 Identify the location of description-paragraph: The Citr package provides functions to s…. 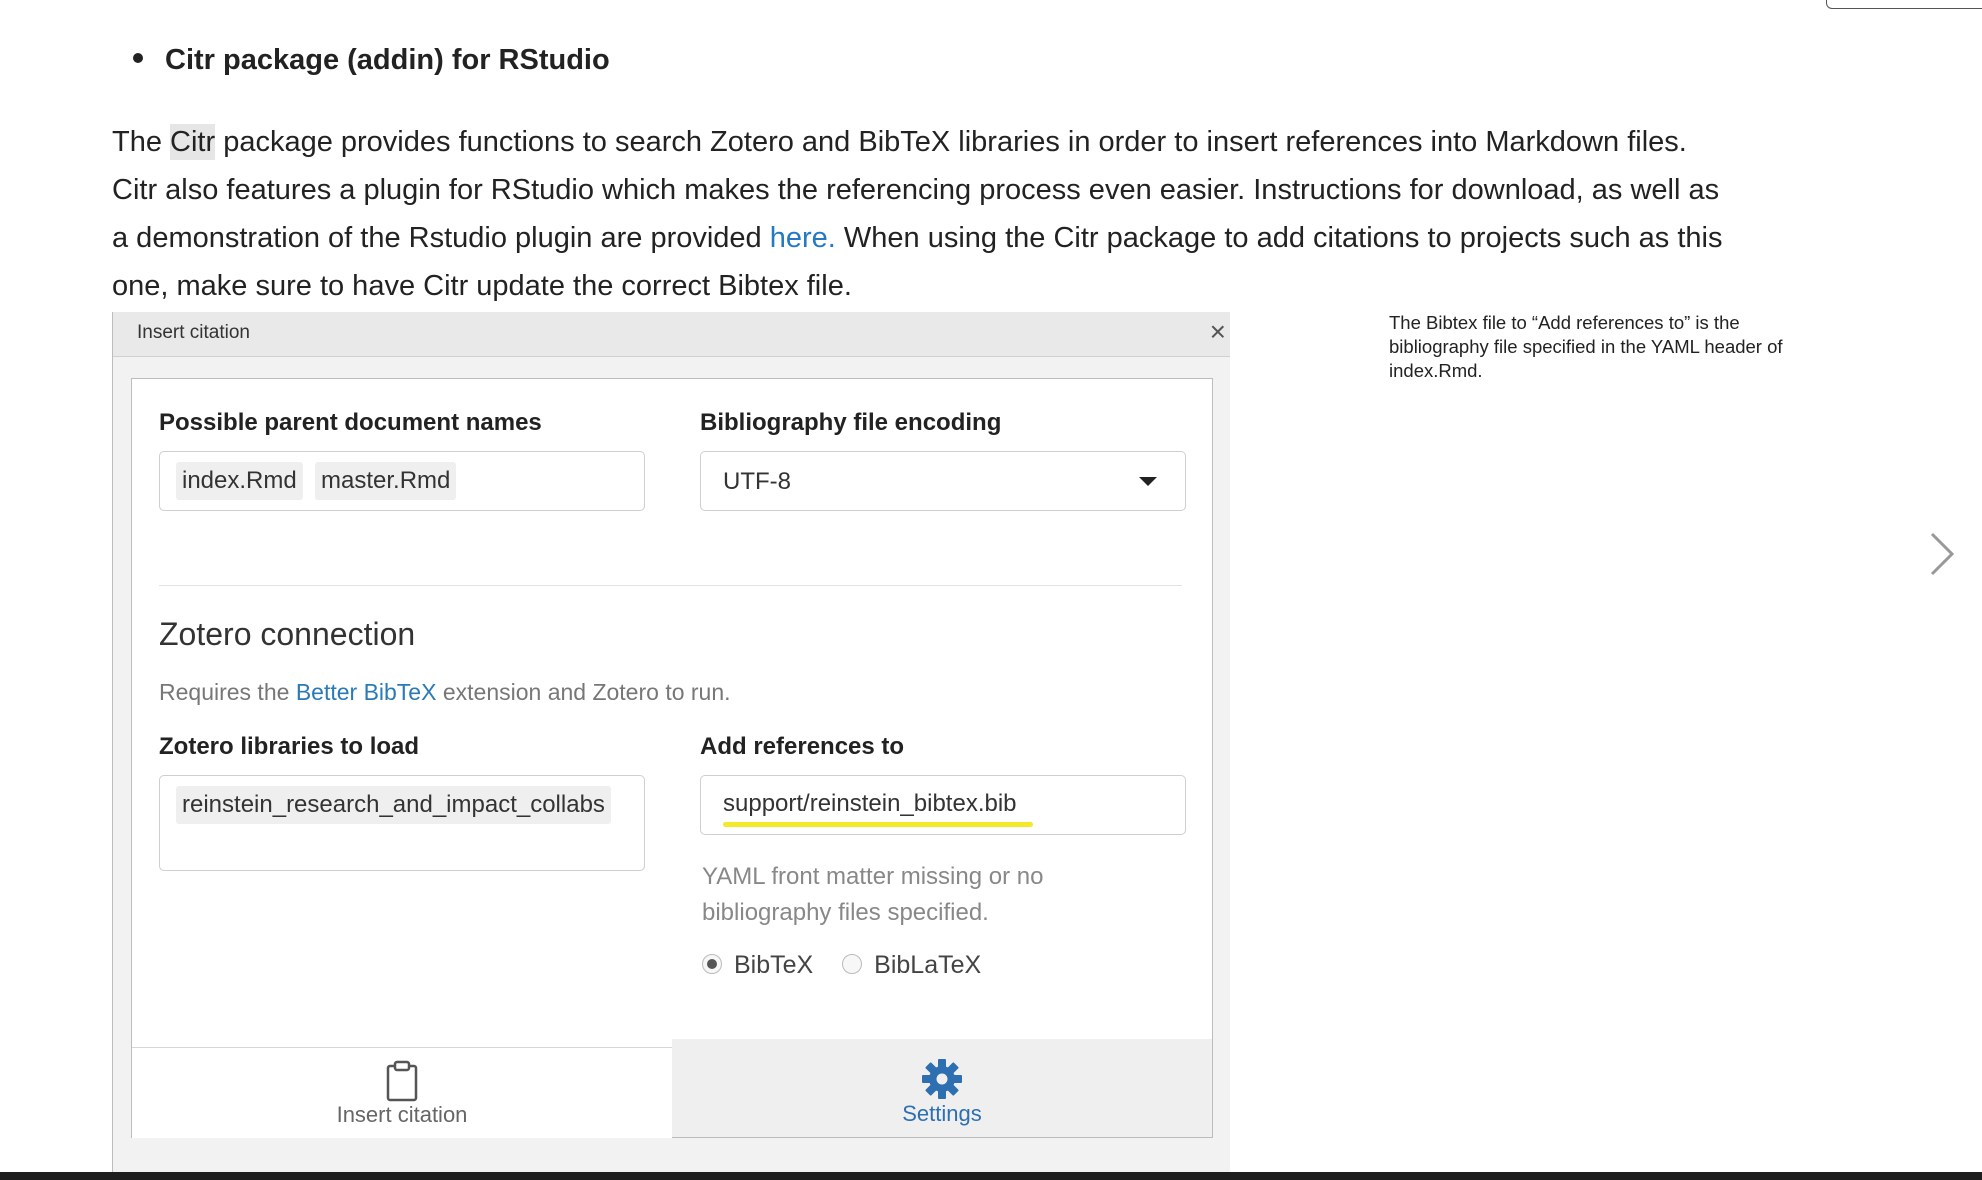
(962, 214).